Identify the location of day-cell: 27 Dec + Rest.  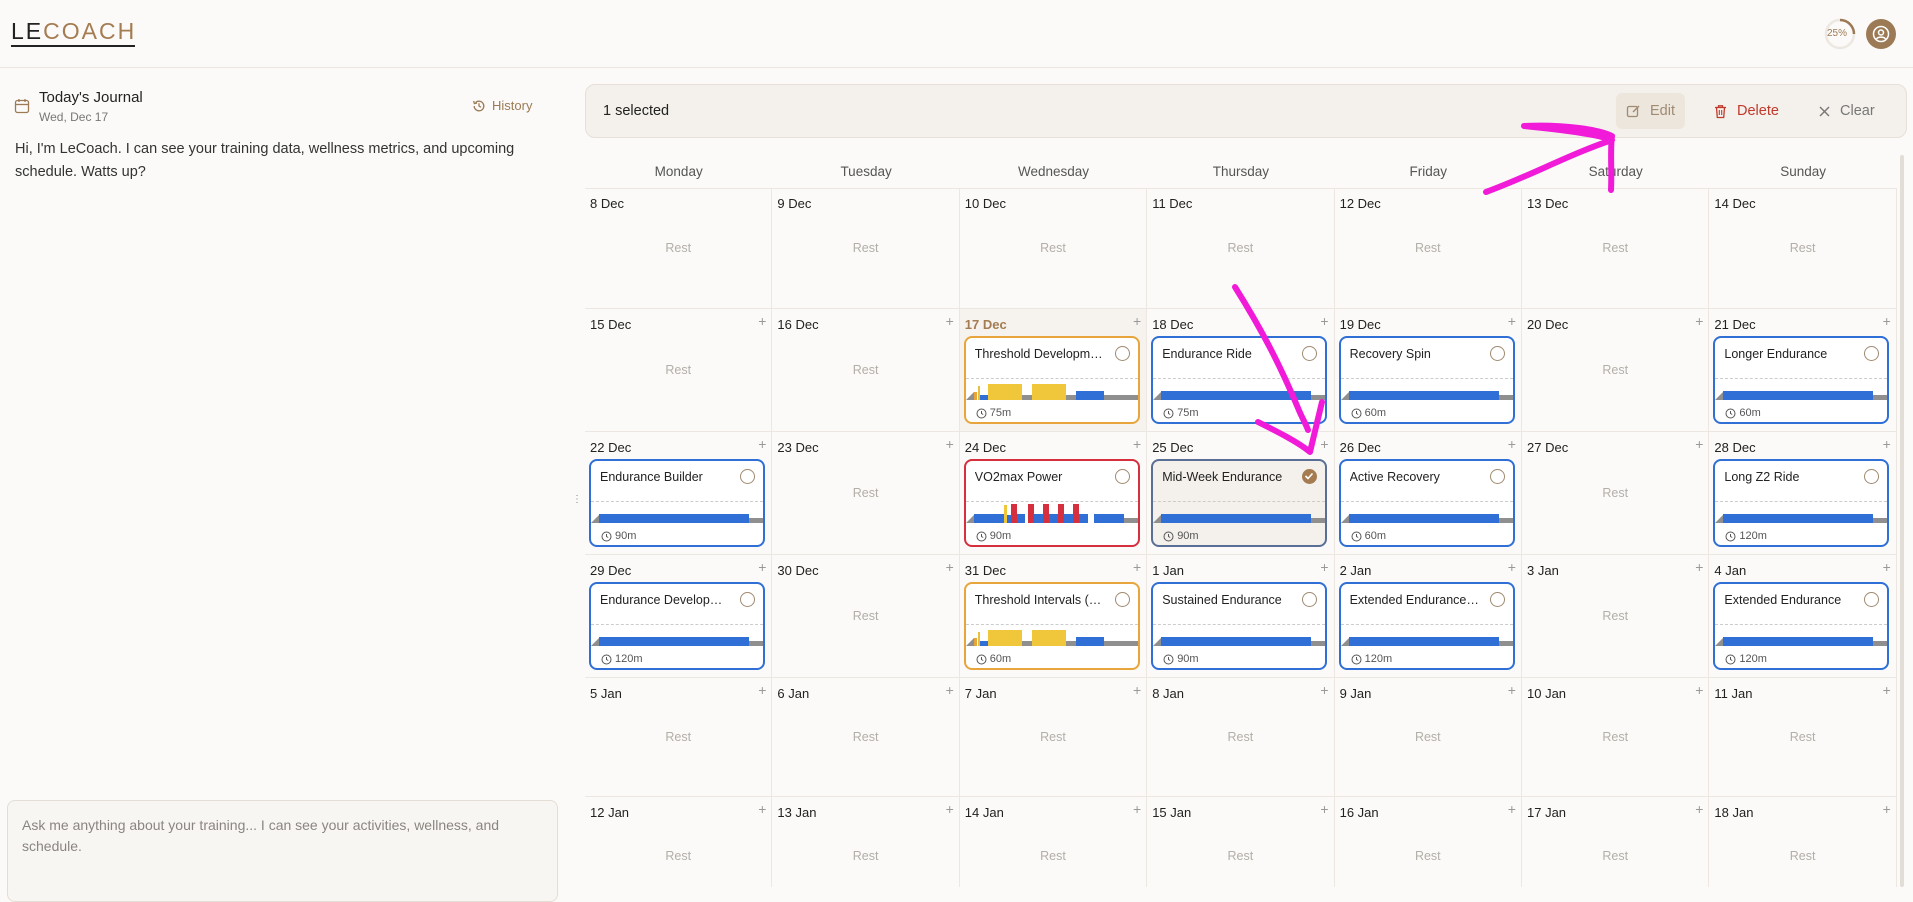
(1616, 493).